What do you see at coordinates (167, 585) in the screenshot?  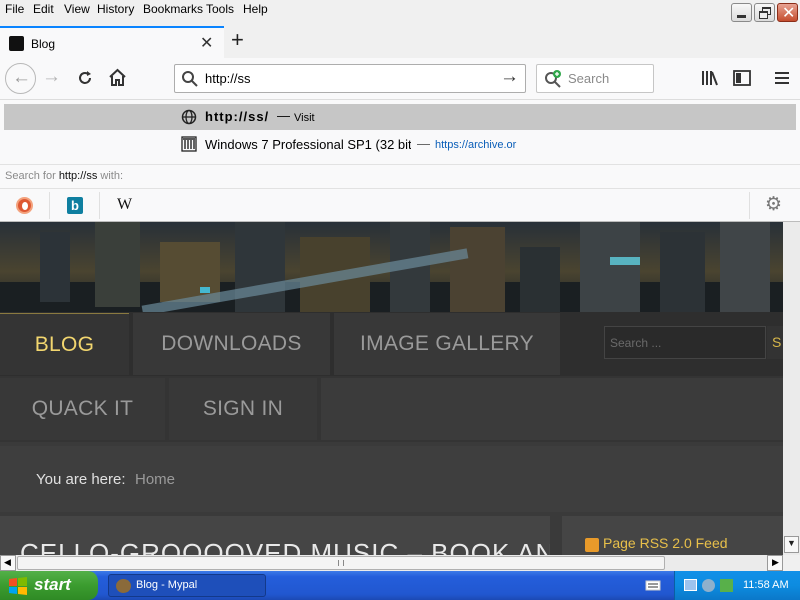 I see `taskbar-window-title: Blog - Mypal` at bounding box center [167, 585].